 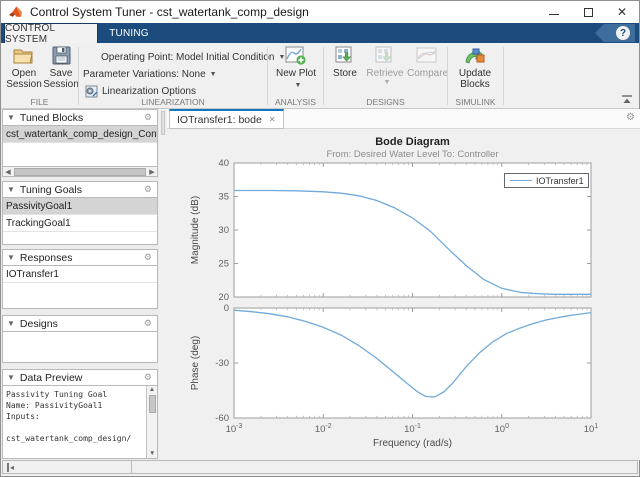 I want to click on x-axis-label: Frequency (rad/s), so click(x=412, y=443).